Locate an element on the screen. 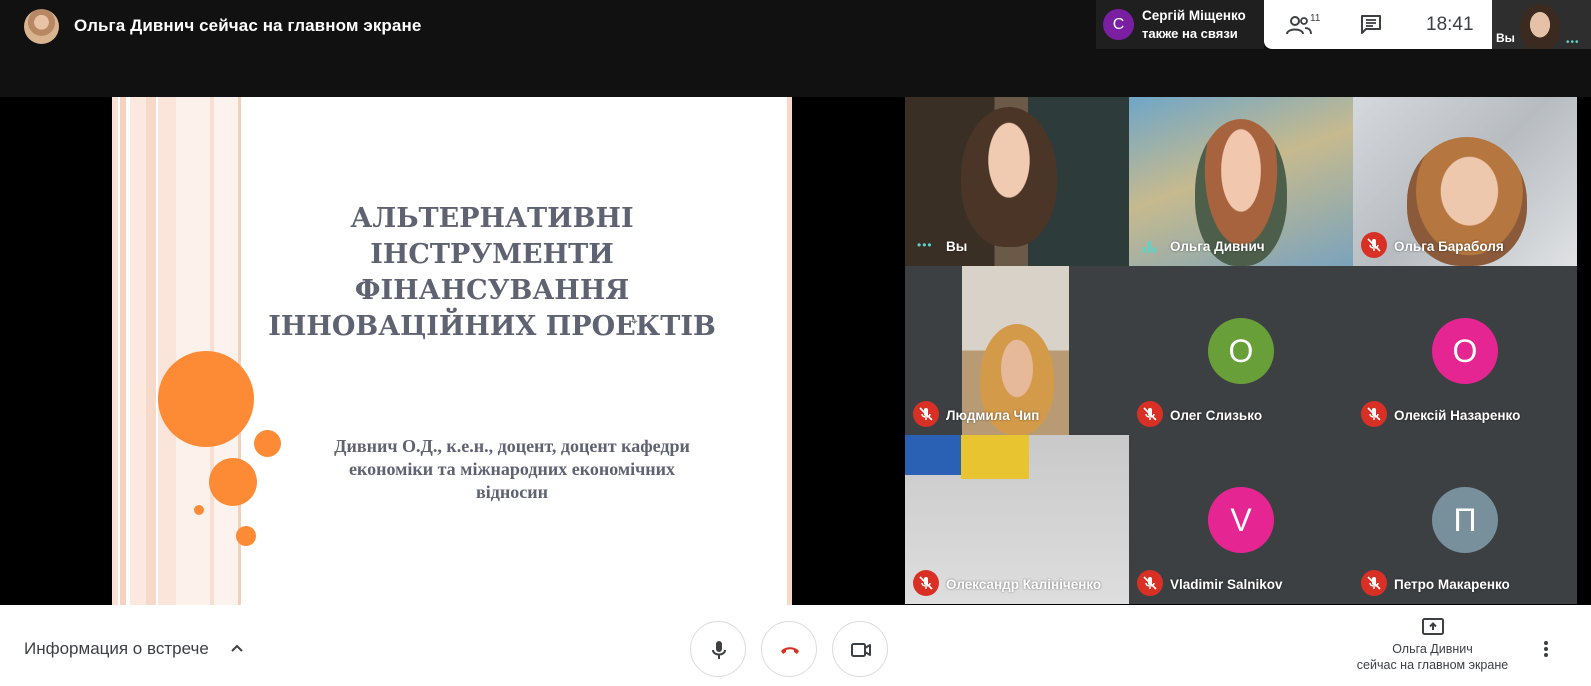 The width and height of the screenshot is (1591, 686). slide-title-line: ІНСТРУМЕНТИ is located at coordinates (492, 254).